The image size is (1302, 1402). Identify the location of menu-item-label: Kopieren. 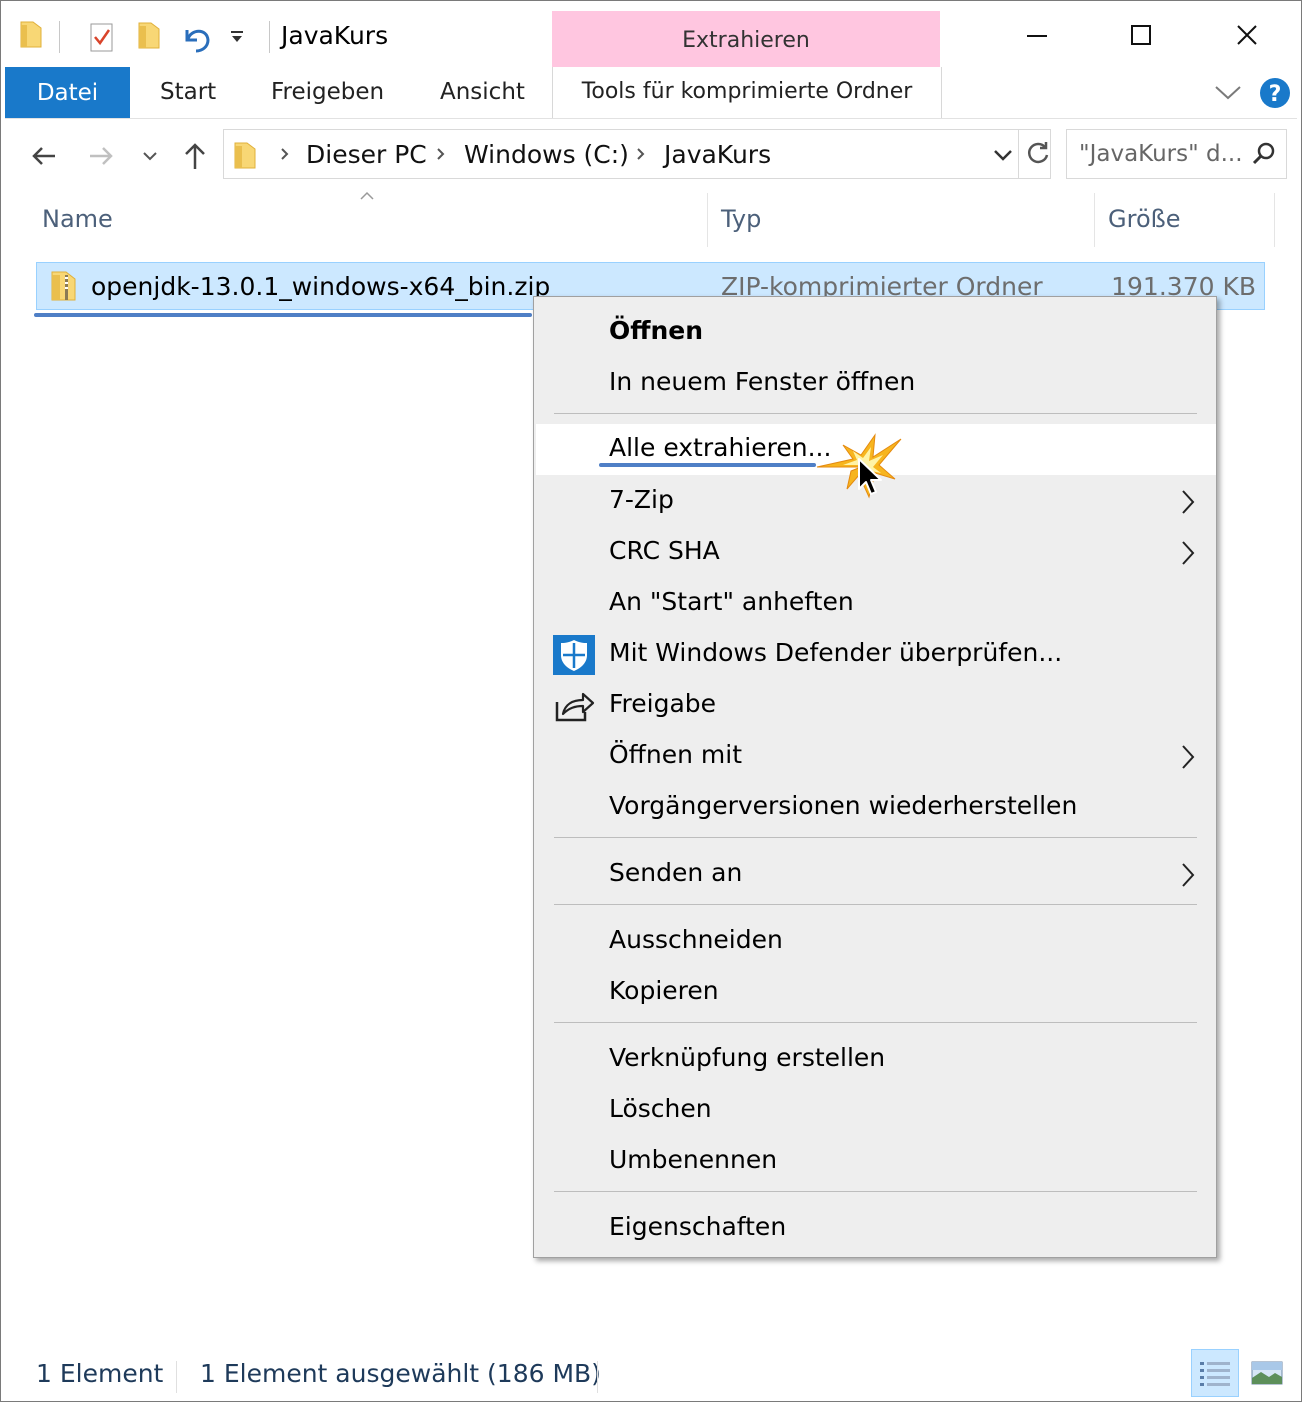
(664, 990).